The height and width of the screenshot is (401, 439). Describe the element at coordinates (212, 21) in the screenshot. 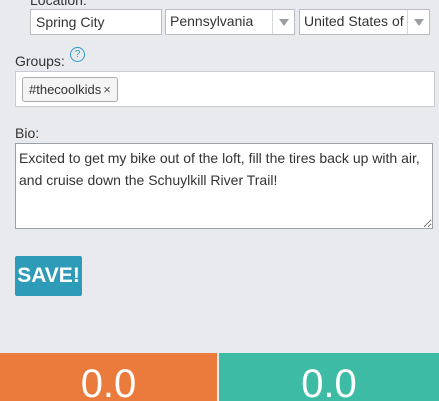

I see `state-select-value: Pennsylvania` at that location.